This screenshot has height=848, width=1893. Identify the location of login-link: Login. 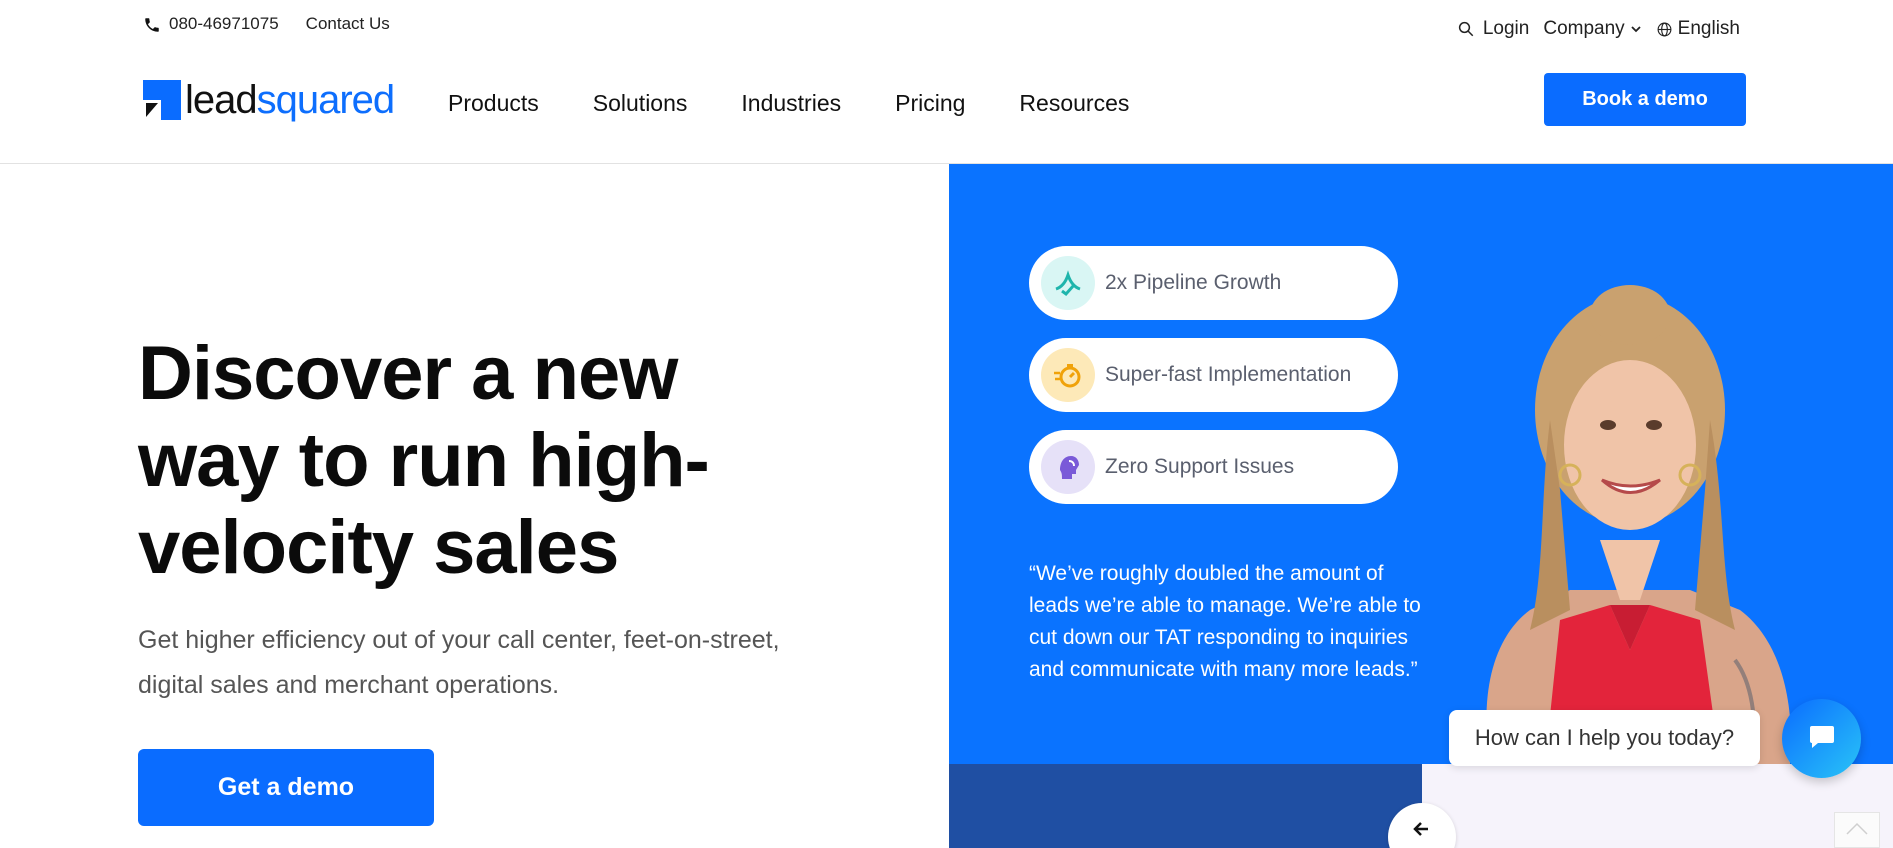
(1506, 29).